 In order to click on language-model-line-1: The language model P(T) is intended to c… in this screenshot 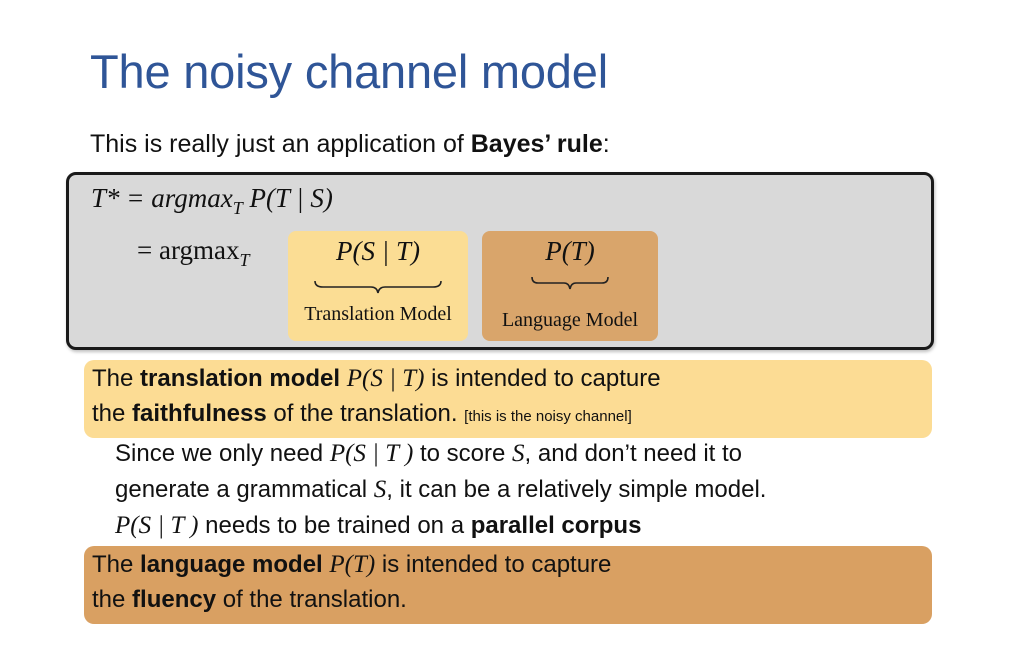, I will do `click(351, 565)`.